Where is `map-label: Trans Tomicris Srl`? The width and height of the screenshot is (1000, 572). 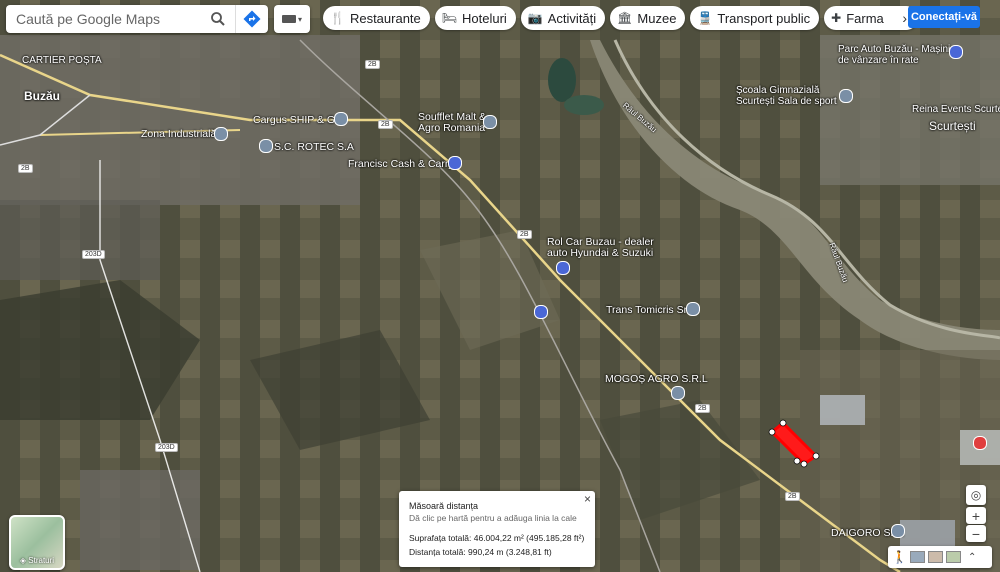
map-label: Trans Tomicris Srl is located at coordinates (648, 310).